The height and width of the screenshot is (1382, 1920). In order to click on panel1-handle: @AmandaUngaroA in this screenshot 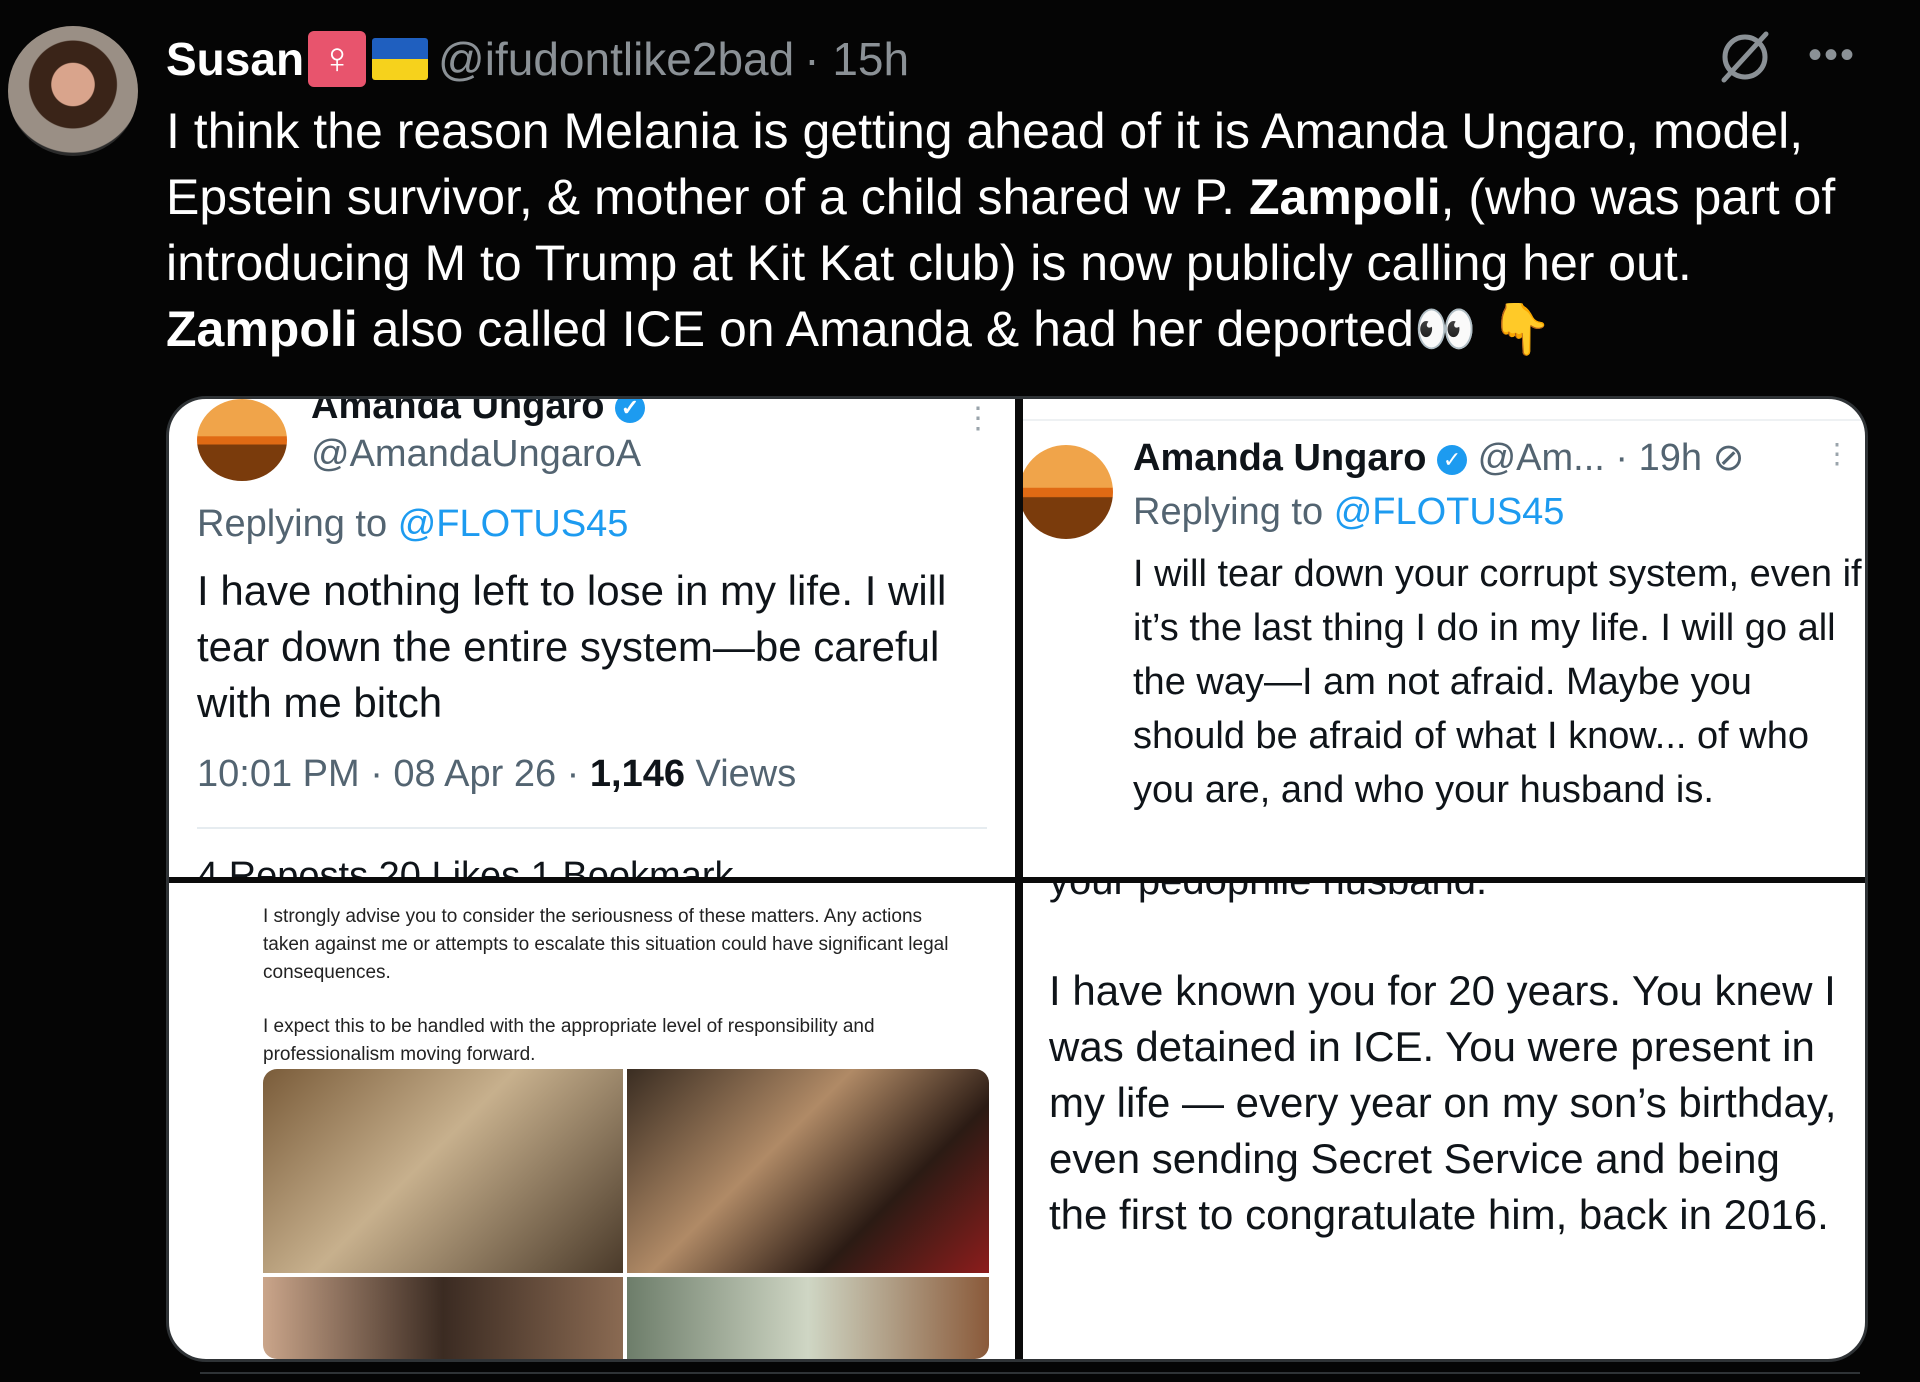, I will do `click(476, 454)`.